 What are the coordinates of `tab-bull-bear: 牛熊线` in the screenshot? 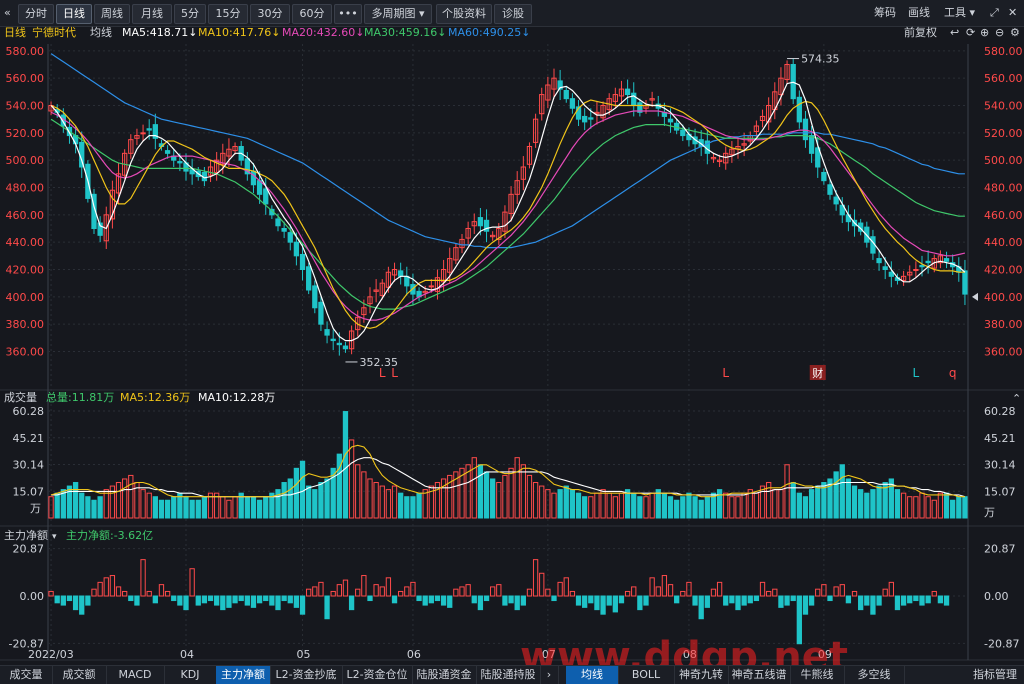 It's located at (817, 675).